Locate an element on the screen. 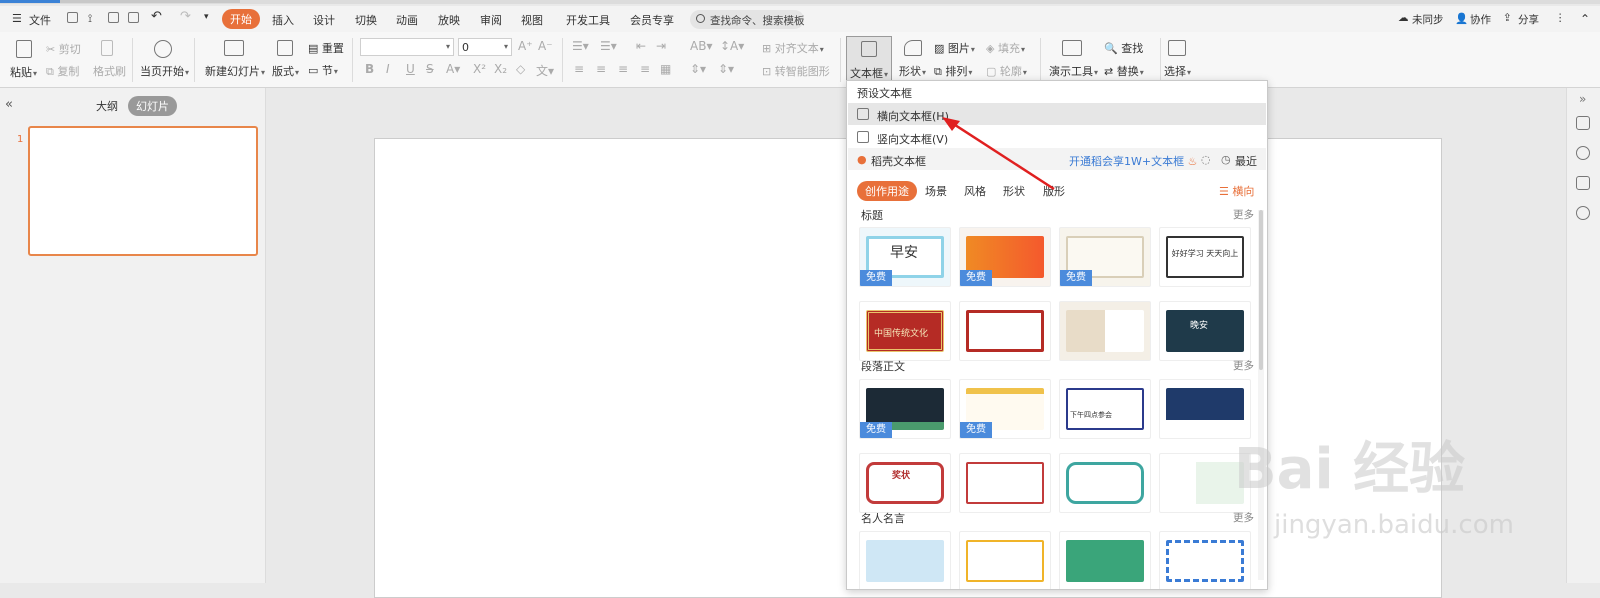  replace-button: ⇄ 替换▾ is located at coordinates (1124, 71).